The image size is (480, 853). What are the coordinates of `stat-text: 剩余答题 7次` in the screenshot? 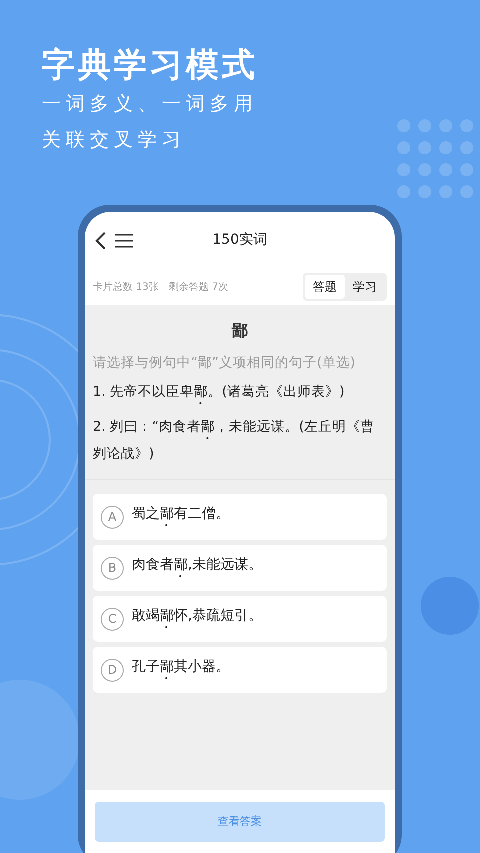 It's located at (198, 287).